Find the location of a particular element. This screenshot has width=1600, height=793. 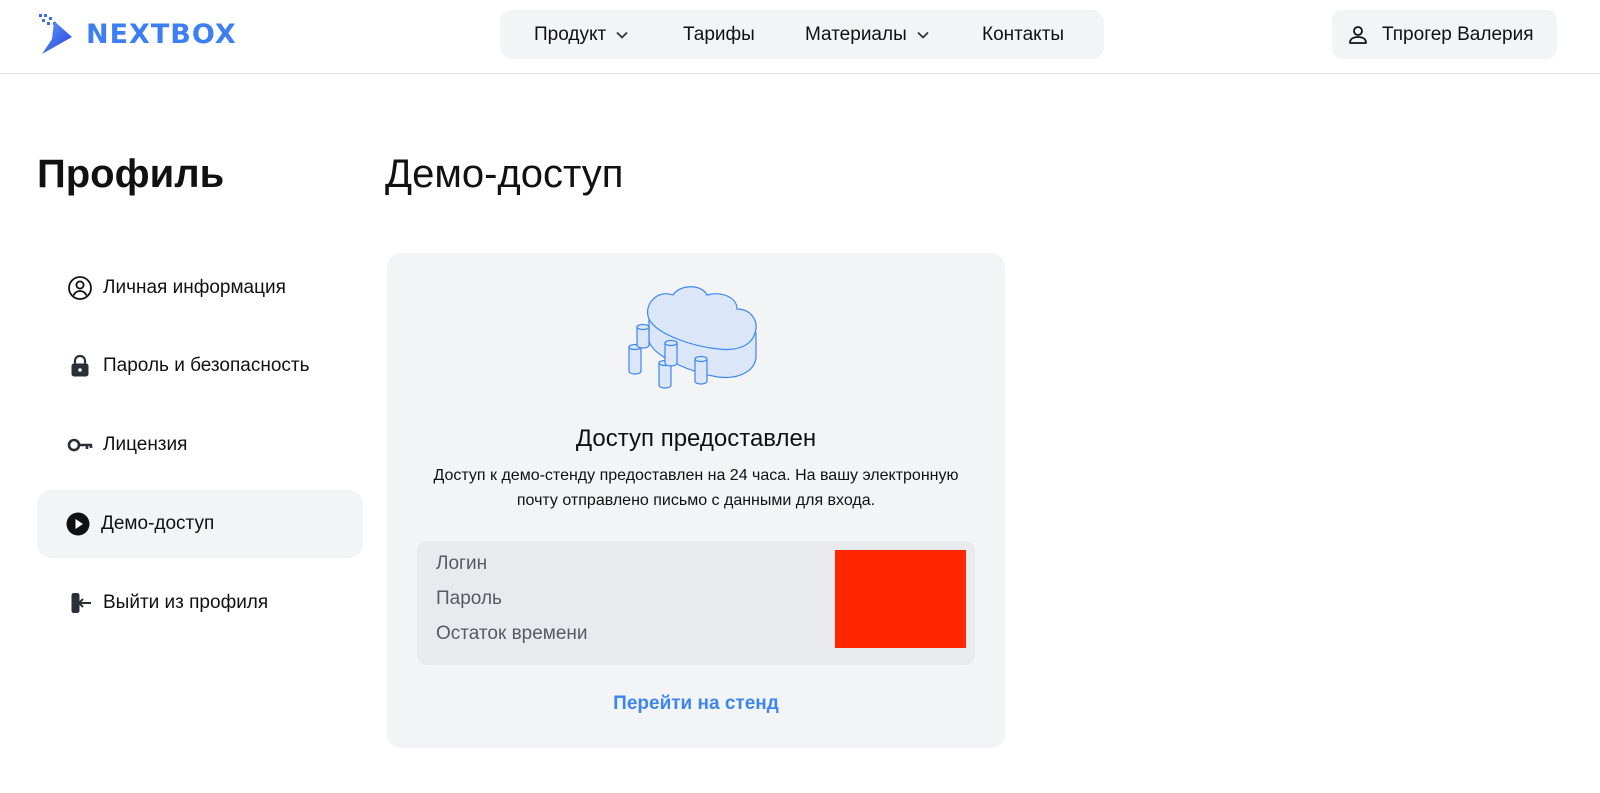

nav-product-label: Продукт is located at coordinates (570, 34).